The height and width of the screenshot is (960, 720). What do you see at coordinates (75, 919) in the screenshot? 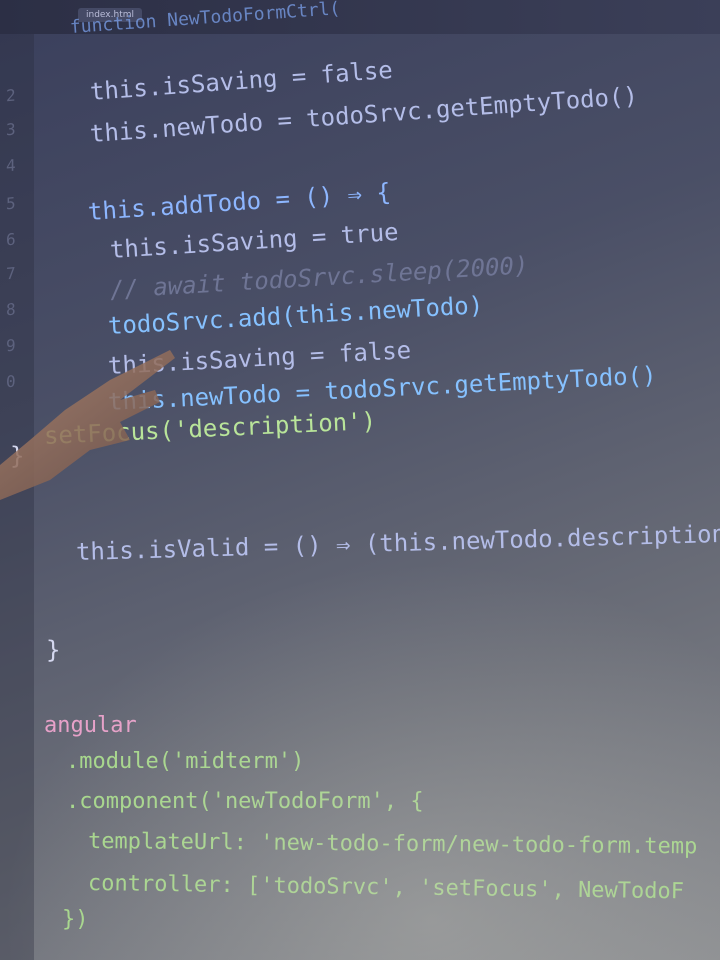
I see `code-line: })` at bounding box center [75, 919].